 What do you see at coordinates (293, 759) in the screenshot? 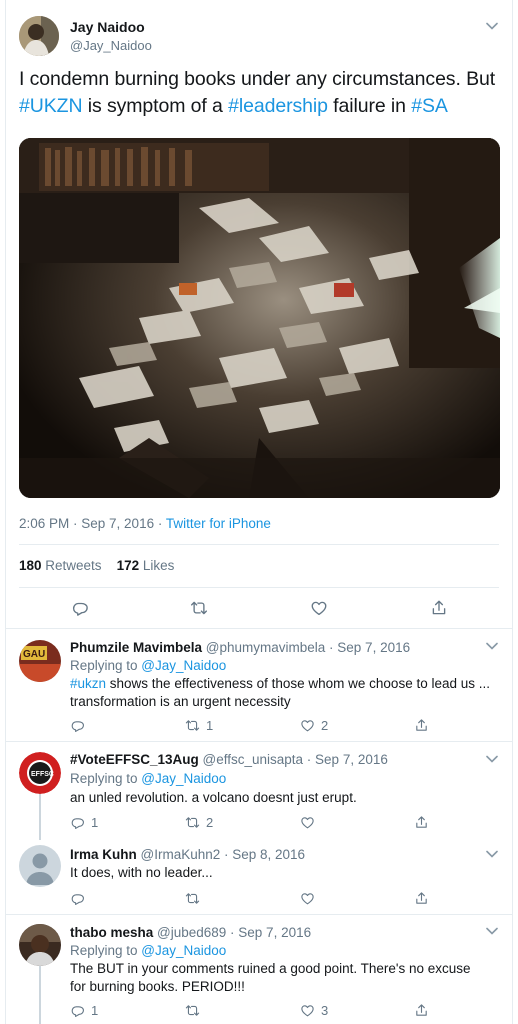
I see `reply-handle-date: @effsc_unisapta · Sep 7, 2016` at bounding box center [293, 759].